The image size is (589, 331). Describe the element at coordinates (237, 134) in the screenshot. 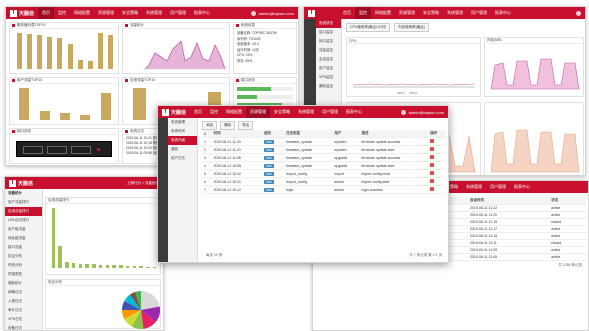

I see `column-header: 时间` at that location.